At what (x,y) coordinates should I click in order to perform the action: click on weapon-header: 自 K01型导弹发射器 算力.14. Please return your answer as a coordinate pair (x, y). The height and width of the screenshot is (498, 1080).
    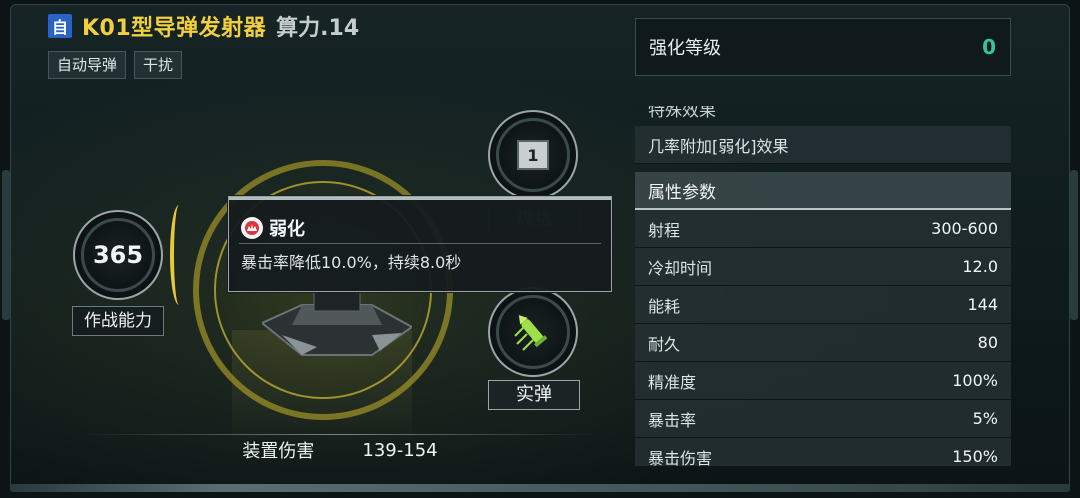
    Looking at the image, I should click on (203, 26).